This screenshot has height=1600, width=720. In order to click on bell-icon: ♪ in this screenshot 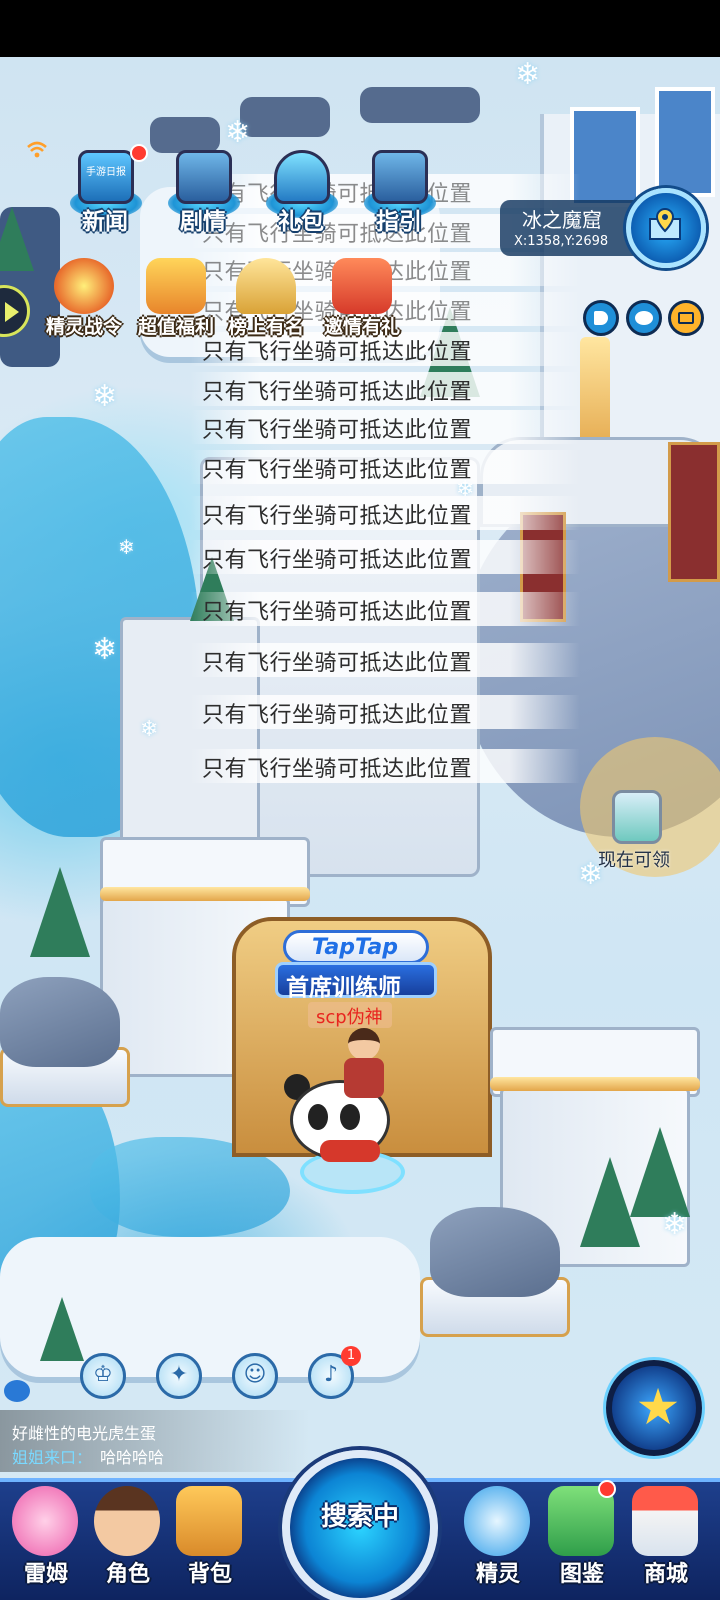, I will do `click(331, 1374)`.